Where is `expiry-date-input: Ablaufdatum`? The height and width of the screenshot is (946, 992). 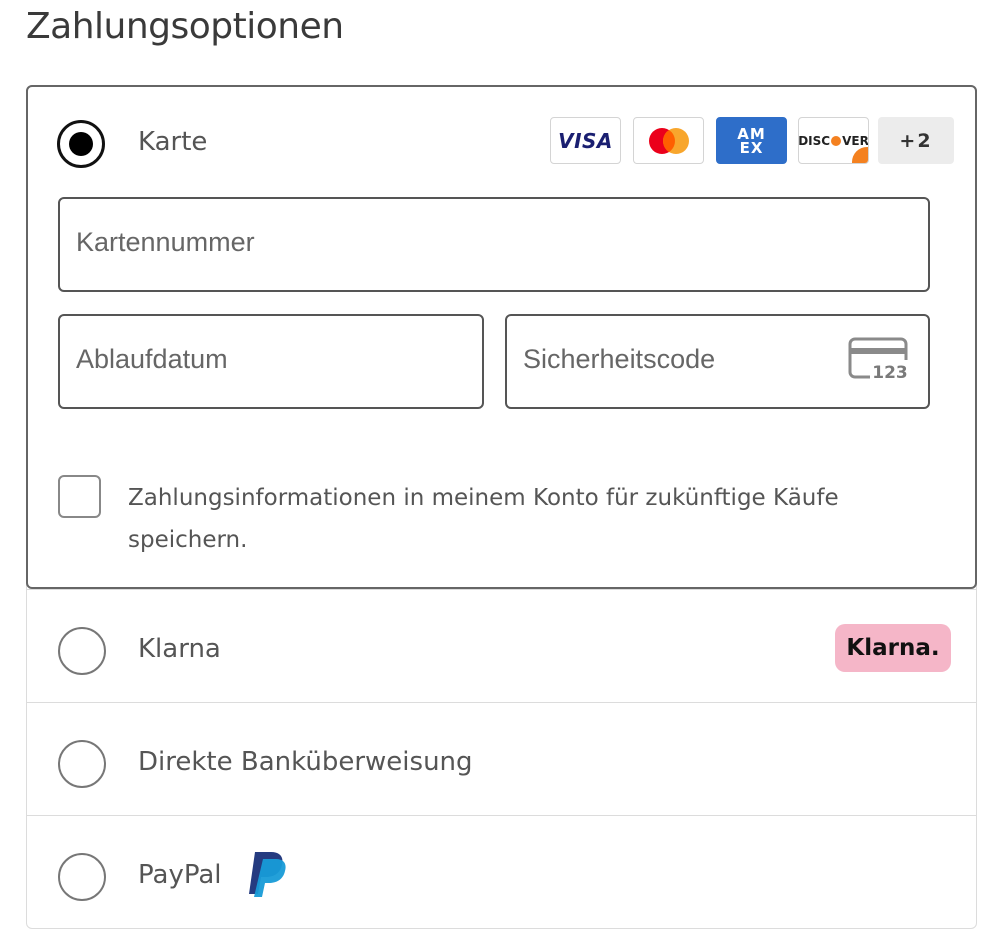 expiry-date-input: Ablaufdatum is located at coordinates (271, 361).